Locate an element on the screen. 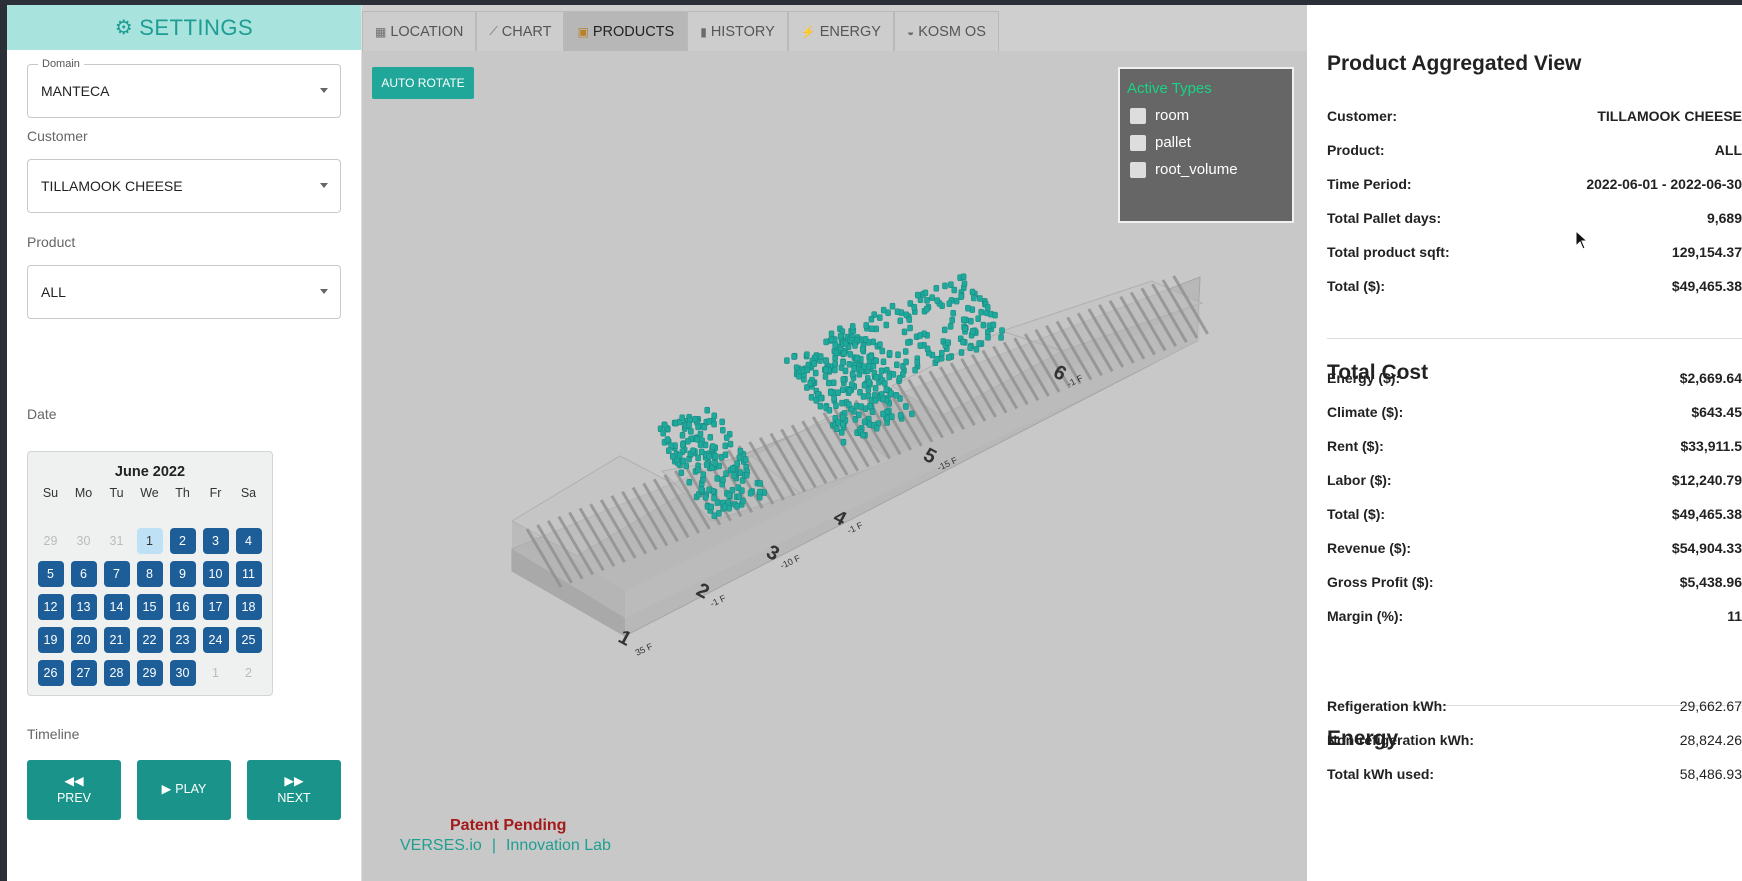  calendar-day: 16 is located at coordinates (182, 606).